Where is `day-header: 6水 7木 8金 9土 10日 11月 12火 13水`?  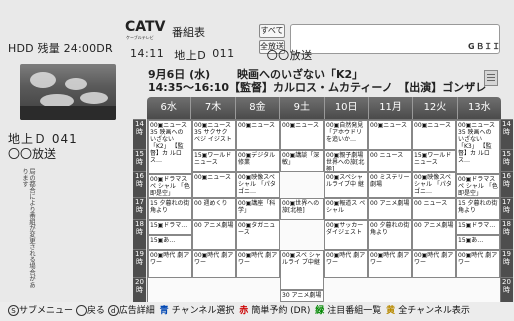 day-header: 6水 7木 8金 9土 10日 11月 12火 13水 is located at coordinates (324, 108).